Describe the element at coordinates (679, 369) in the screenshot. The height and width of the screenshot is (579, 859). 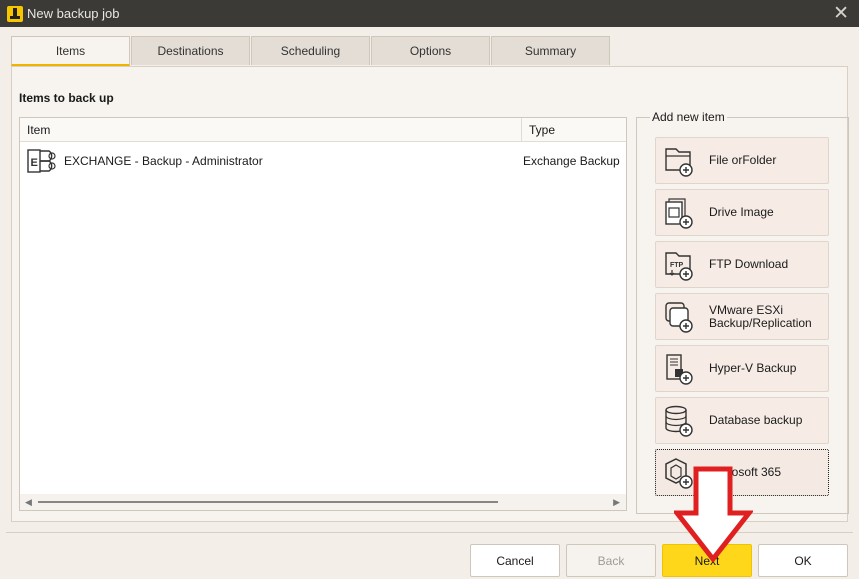
I see `hyperv-icon` at that location.